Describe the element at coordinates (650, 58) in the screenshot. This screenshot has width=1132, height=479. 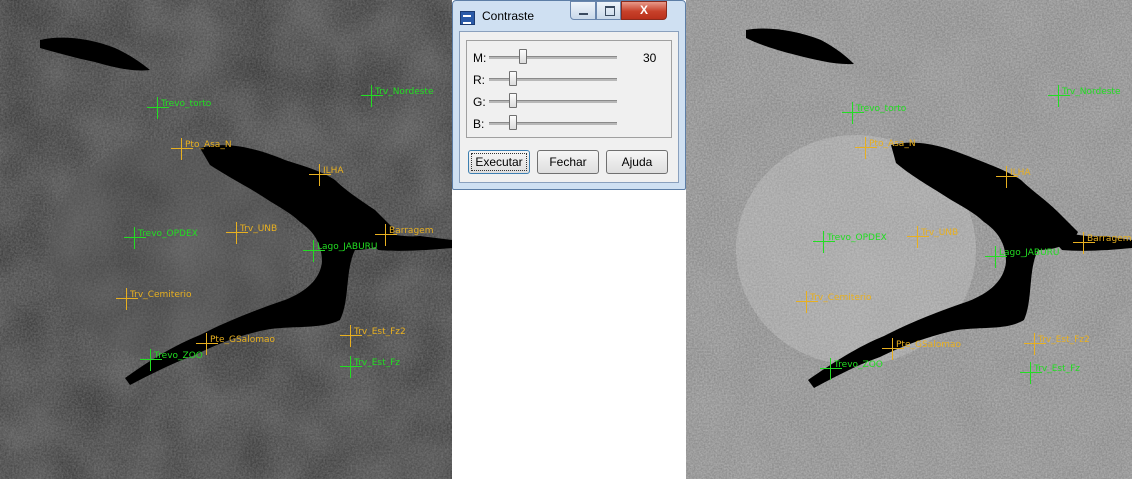
I see `slider-value-m: 30` at that location.